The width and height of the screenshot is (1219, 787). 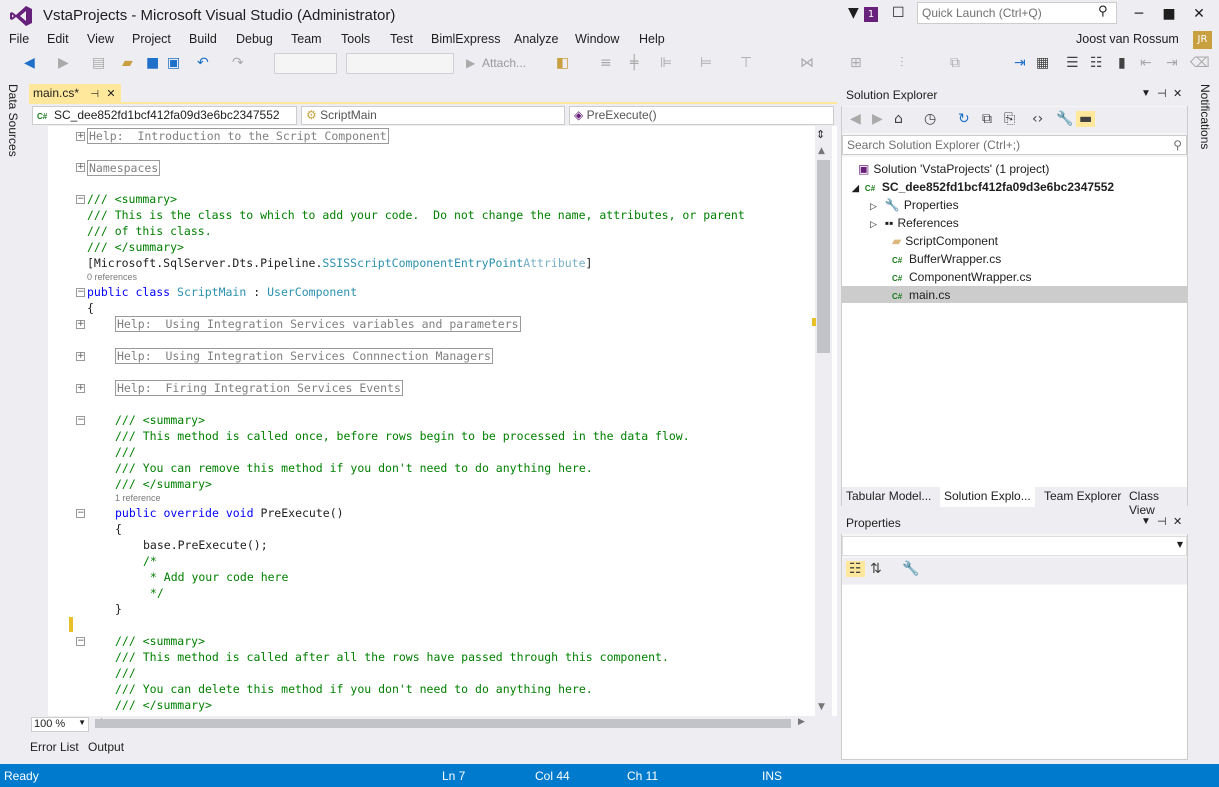 What do you see at coordinates (1169, 14) in the screenshot?
I see `maximize-button: ■` at bounding box center [1169, 14].